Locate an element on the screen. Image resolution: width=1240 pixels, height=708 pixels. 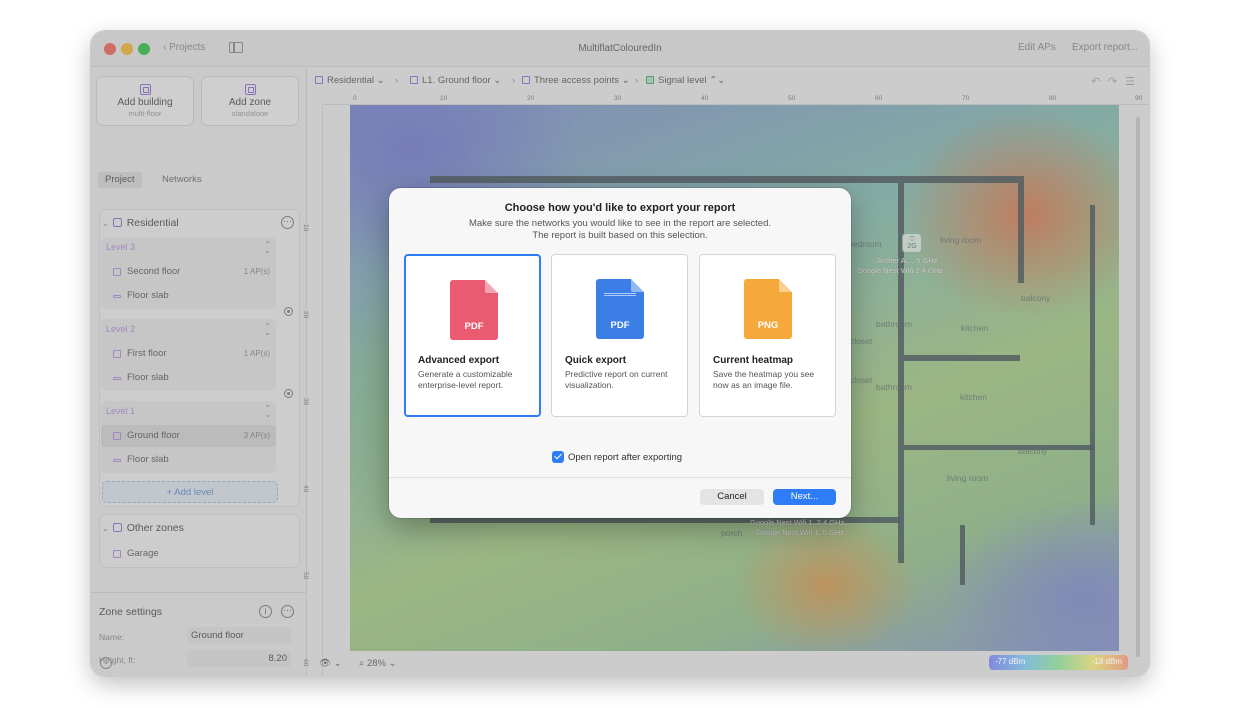
option-title: Advanced export is located at coordinates (459, 360).